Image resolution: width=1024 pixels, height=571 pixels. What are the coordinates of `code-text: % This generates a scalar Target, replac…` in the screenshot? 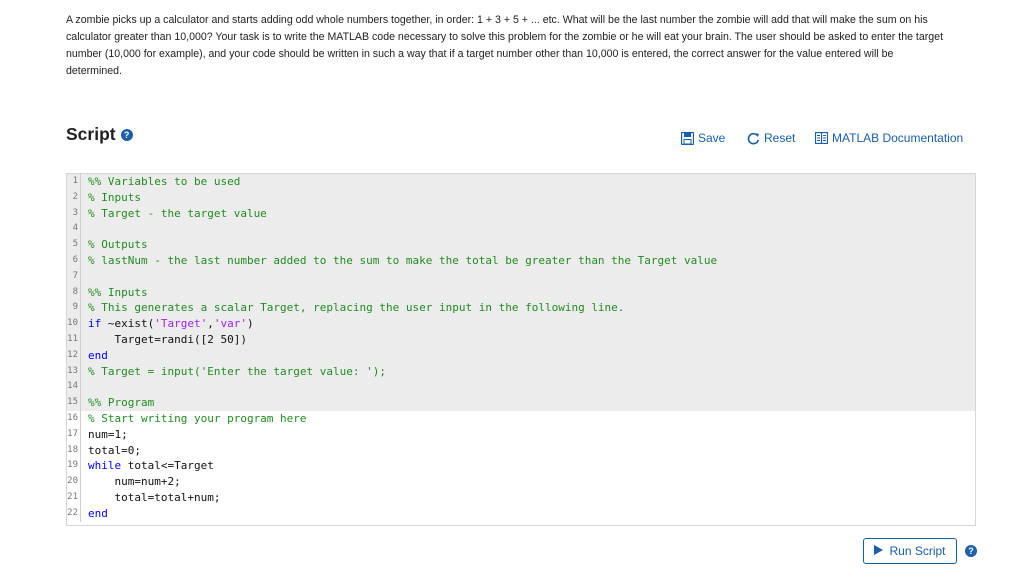 It's located at (356, 308).